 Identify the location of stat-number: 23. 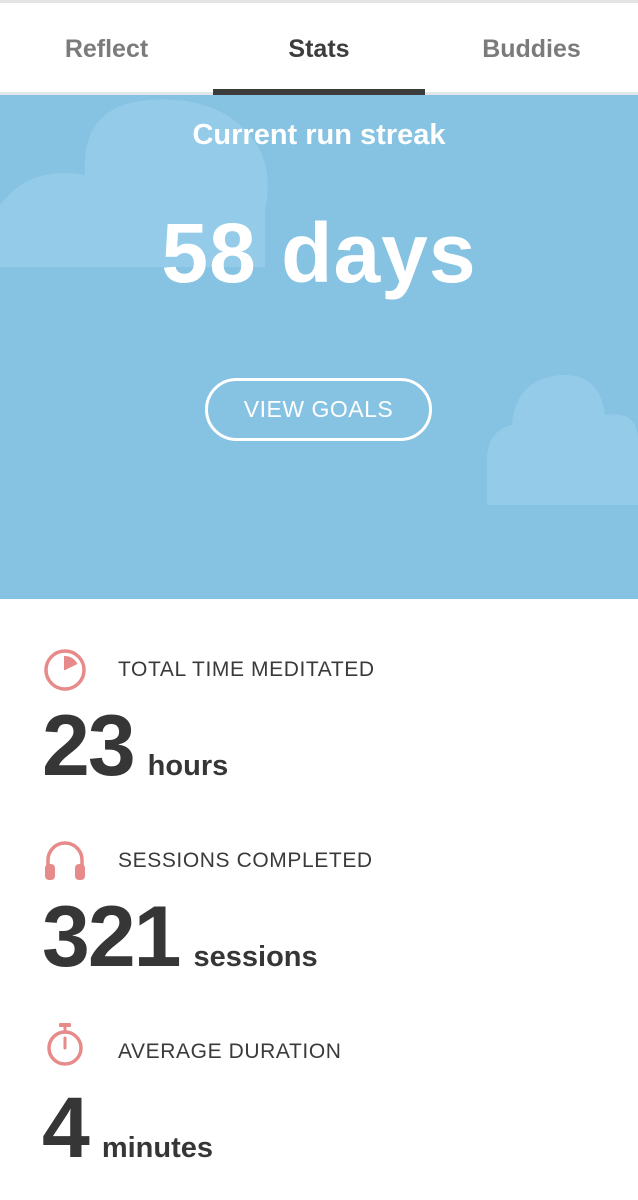
(89, 746).